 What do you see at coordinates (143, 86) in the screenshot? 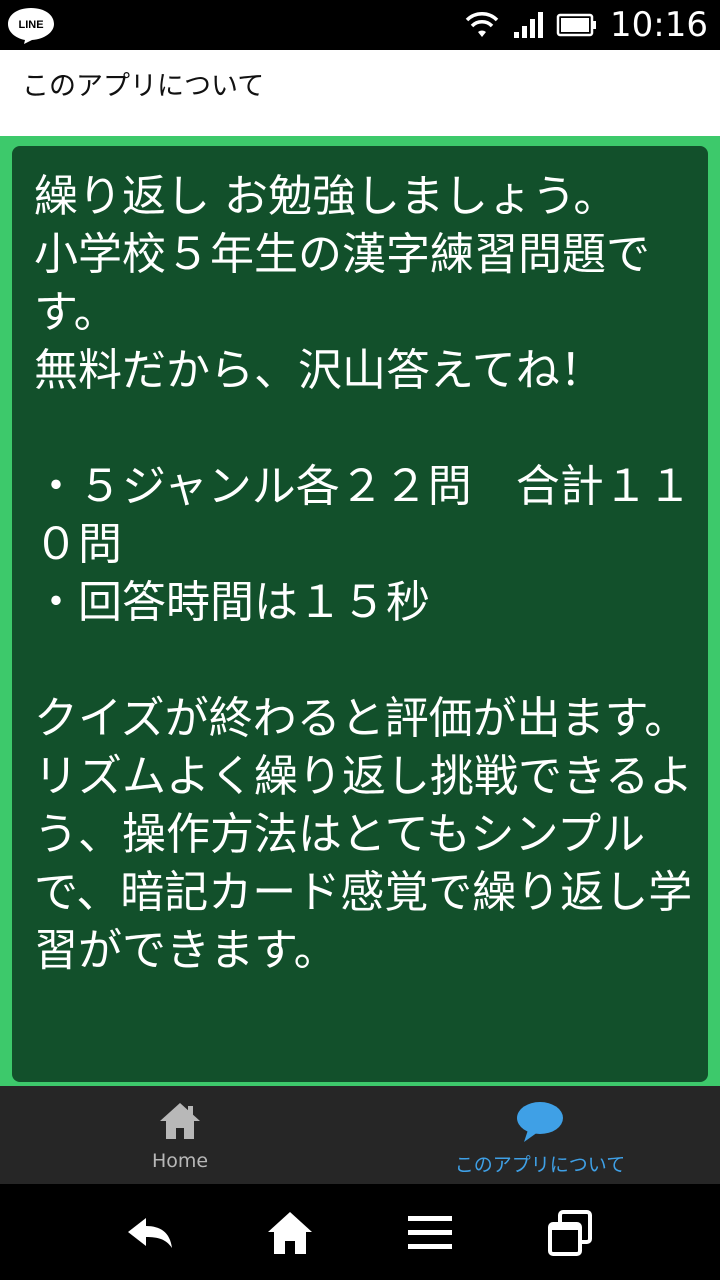
I see `page-title: このアプリについて` at bounding box center [143, 86].